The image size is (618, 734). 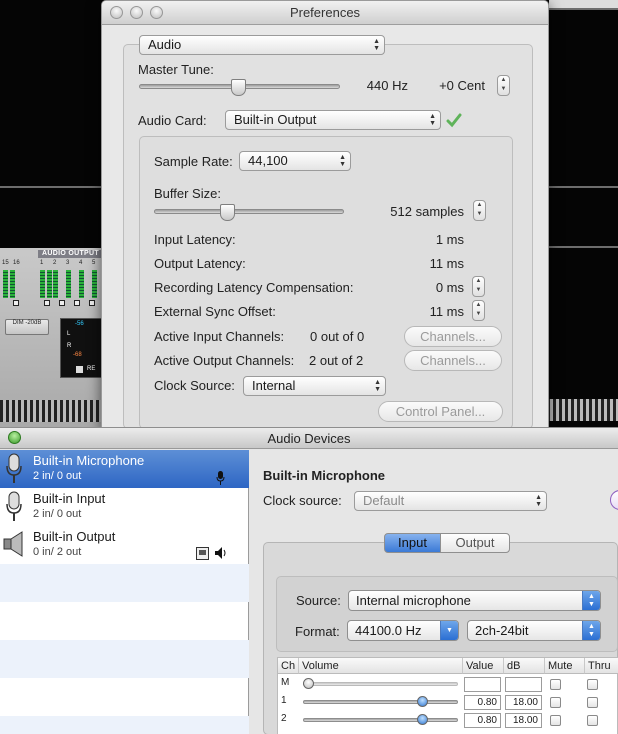 What do you see at coordinates (502, 630) in the screenshot?
I see `format-bits-value: 2ch-24bit` at bounding box center [502, 630].